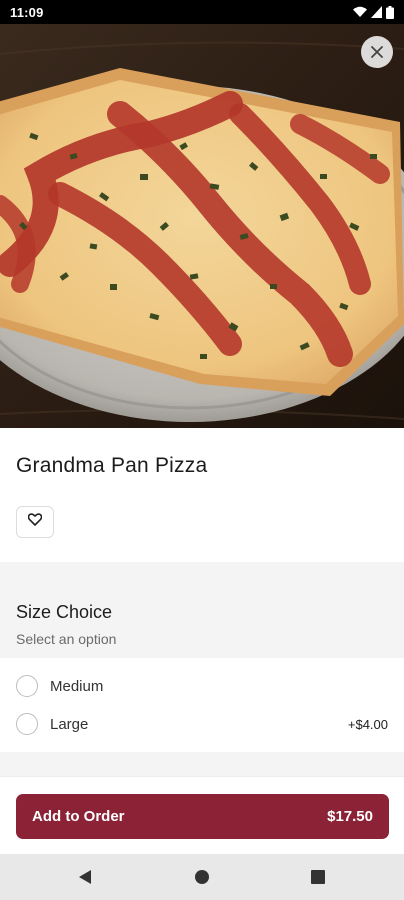 Image resolution: width=404 pixels, height=900 pixels. I want to click on wifi-icon, so click(360, 12).